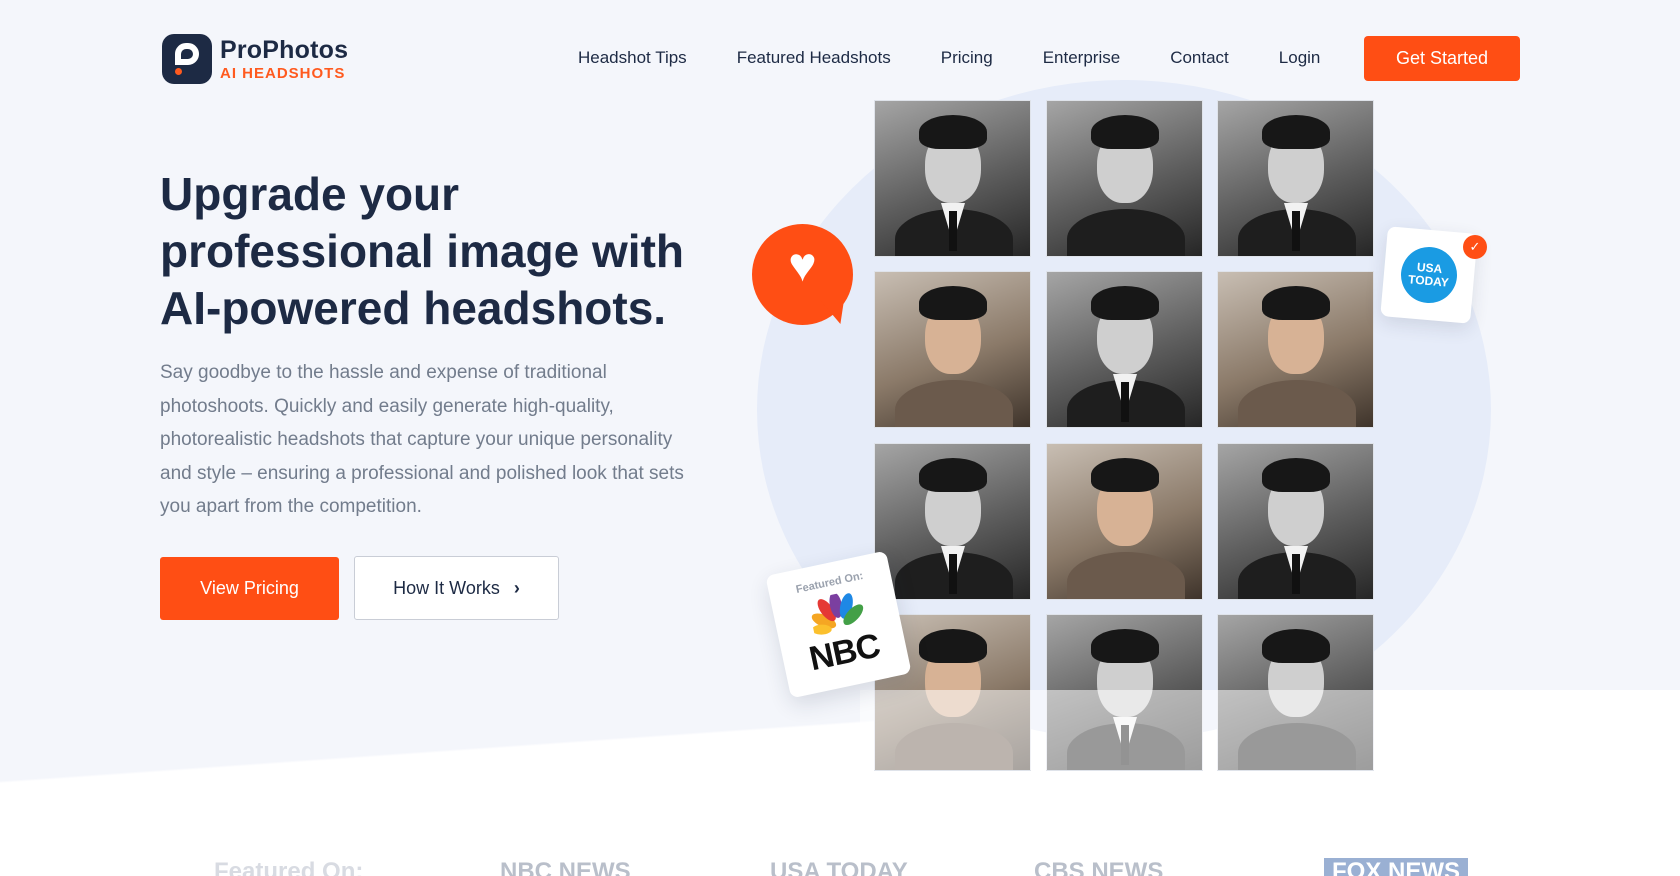 The image size is (1680, 876). I want to click on usa-today-card: USA TODAY, so click(1429, 275).